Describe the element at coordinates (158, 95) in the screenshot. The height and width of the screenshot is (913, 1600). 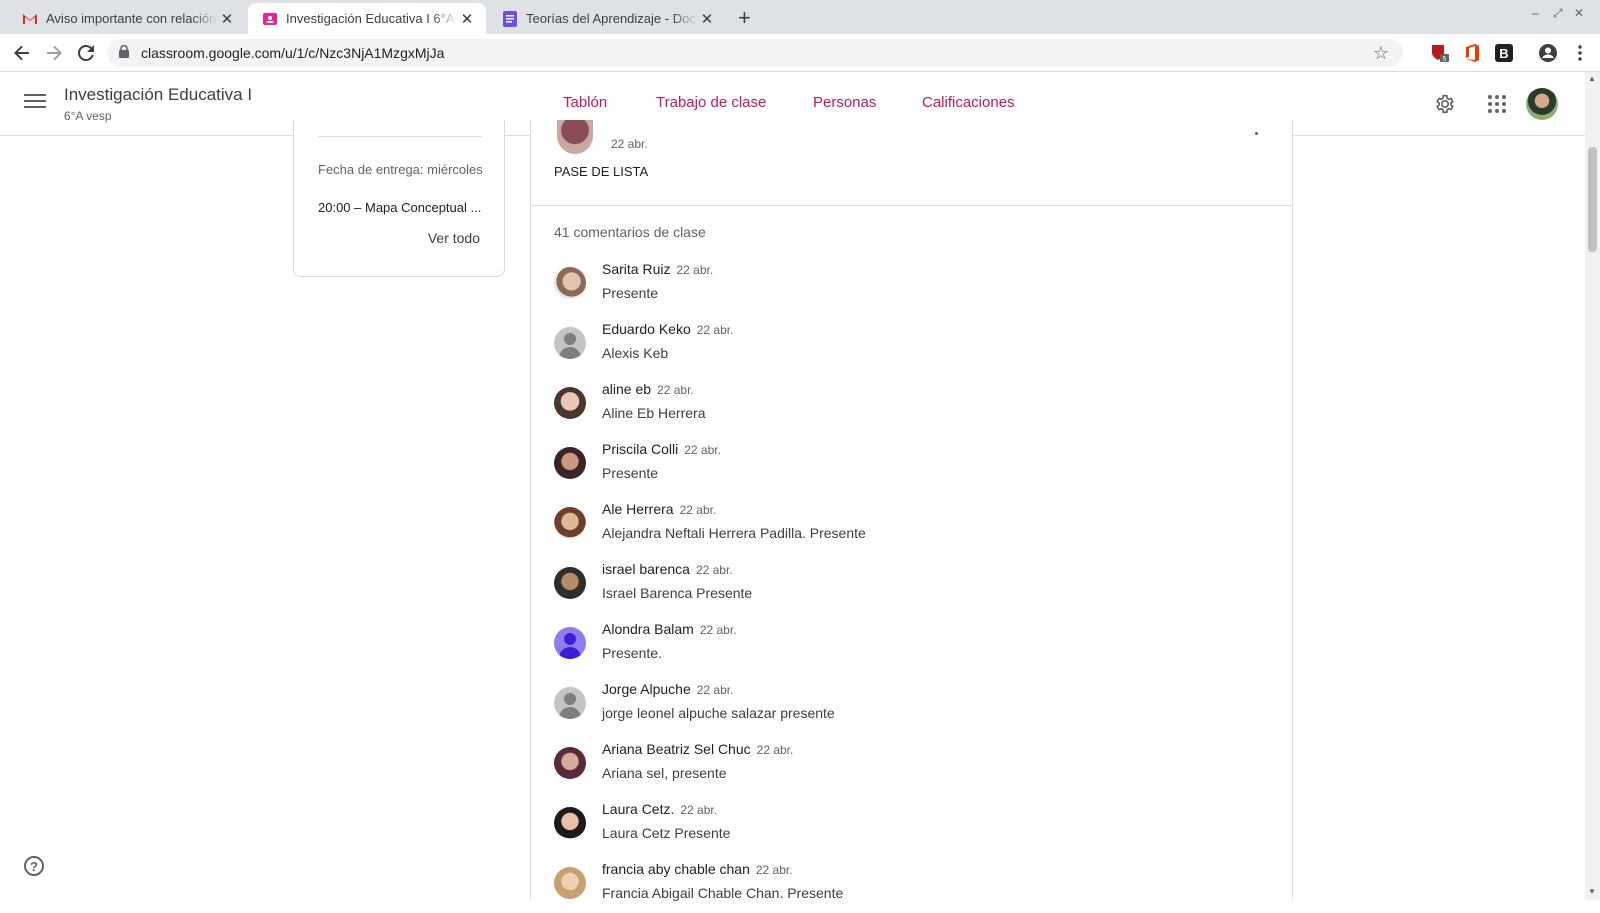
I see `class-title: Investigación Educativa I` at that location.